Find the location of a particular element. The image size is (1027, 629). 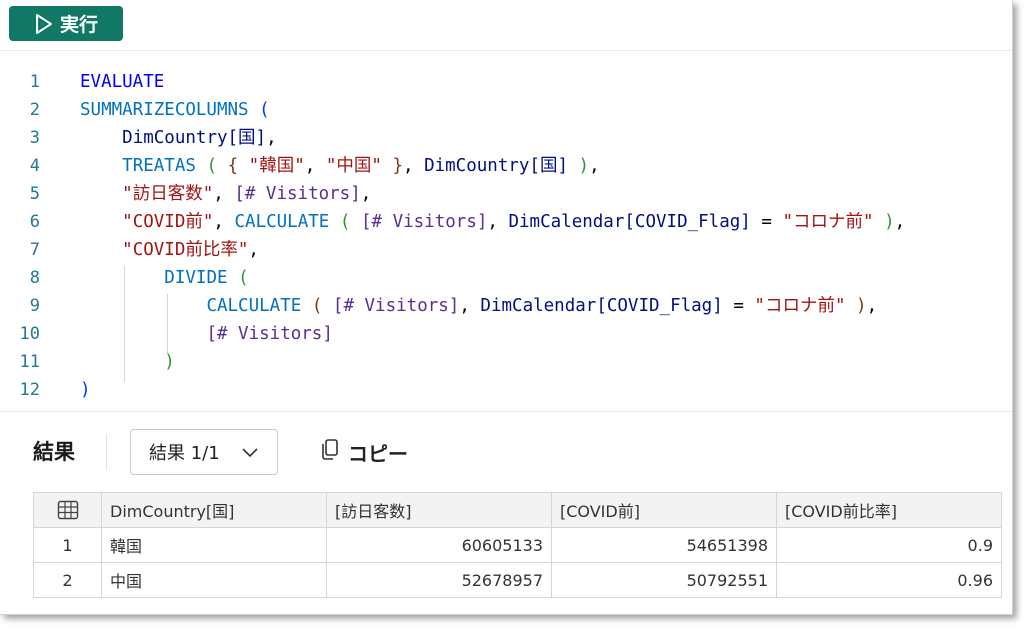

table-cell: 中国 is located at coordinates (214, 580).